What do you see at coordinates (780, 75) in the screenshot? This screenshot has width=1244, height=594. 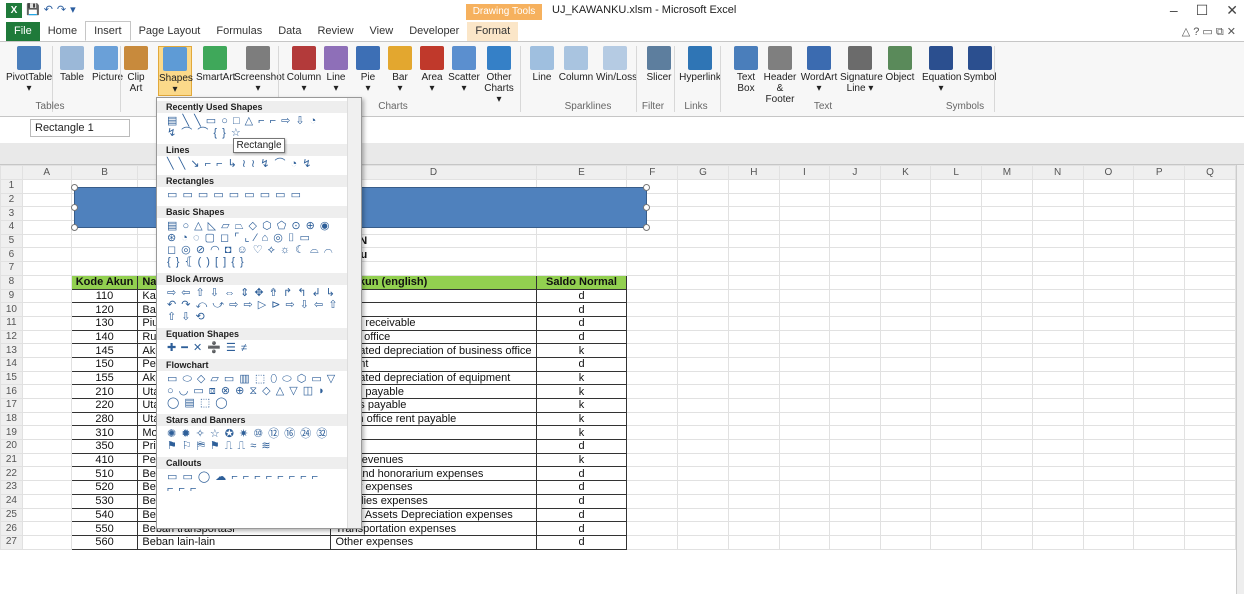 I see `ribbon-button-20: Header & Footer` at bounding box center [780, 75].